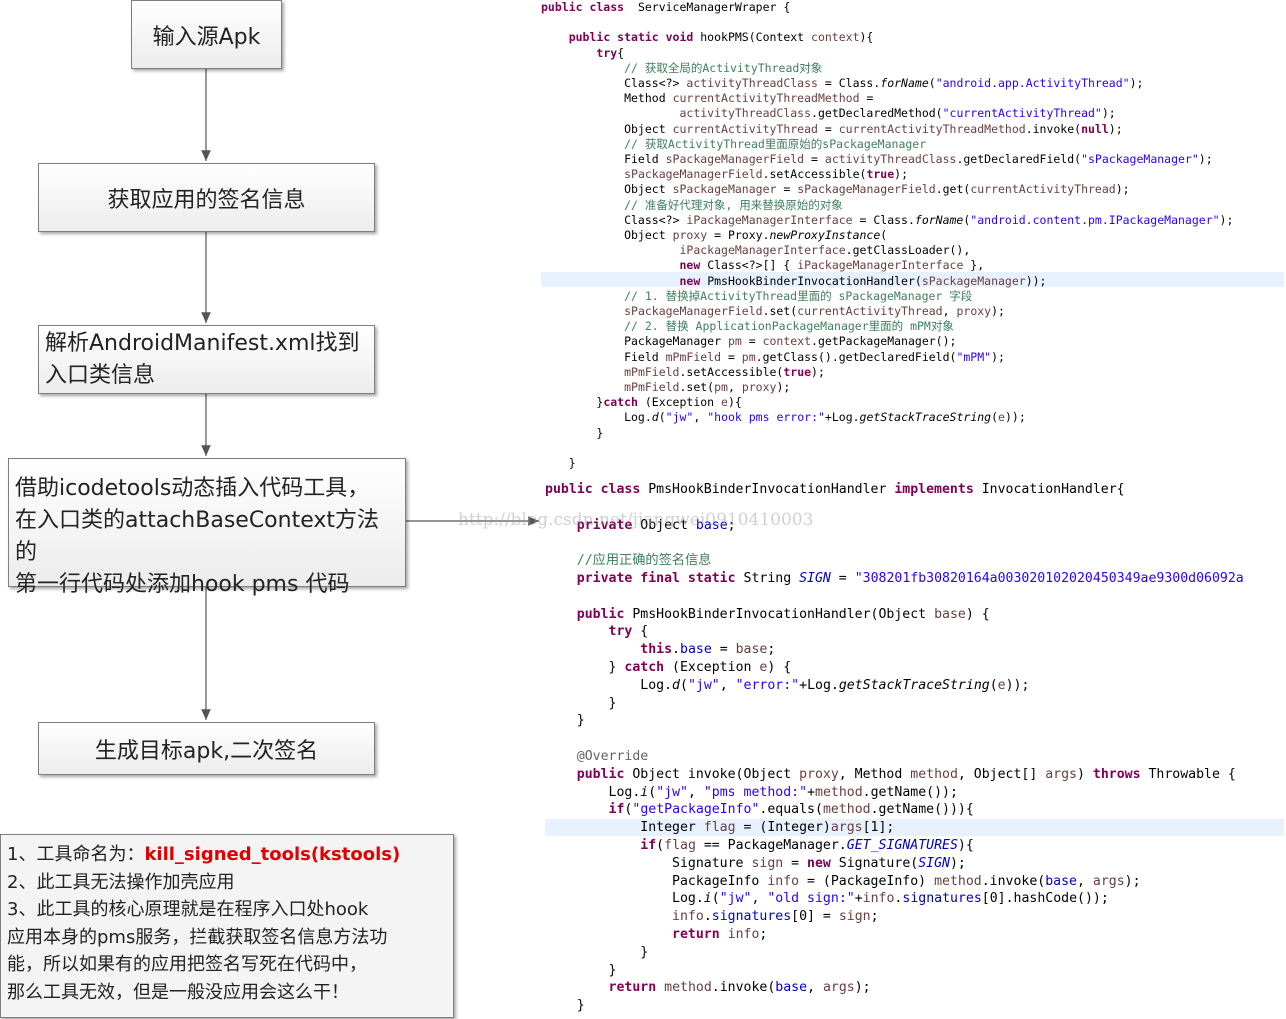  What do you see at coordinates (858, 899) in the screenshot?
I see `code-token: +` at bounding box center [858, 899].